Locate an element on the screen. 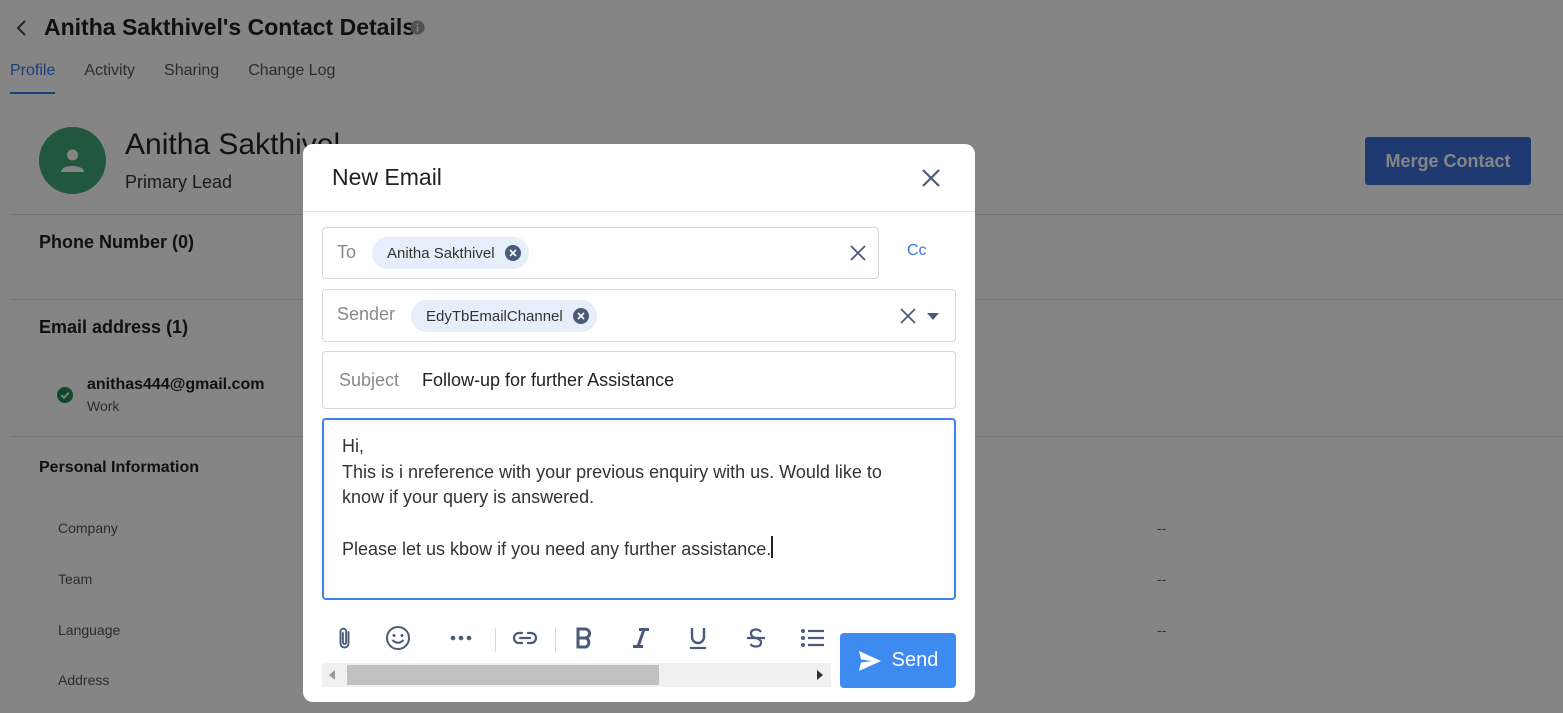  toolbar-scrollbar is located at coordinates (576, 675).